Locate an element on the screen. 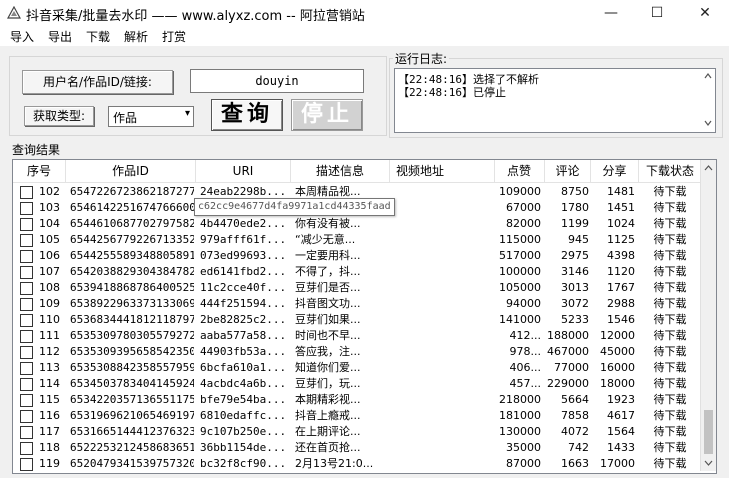 This screenshot has width=729, height=478. log-scrollbar is located at coordinates (708, 99).